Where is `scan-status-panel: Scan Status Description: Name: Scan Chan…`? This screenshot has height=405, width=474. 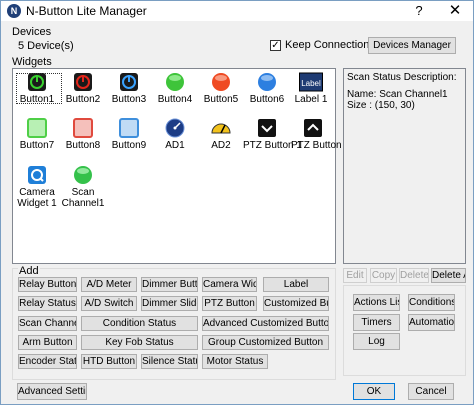
scan-status-panel: Scan Status Description: Name: Scan Chan… is located at coordinates (404, 166).